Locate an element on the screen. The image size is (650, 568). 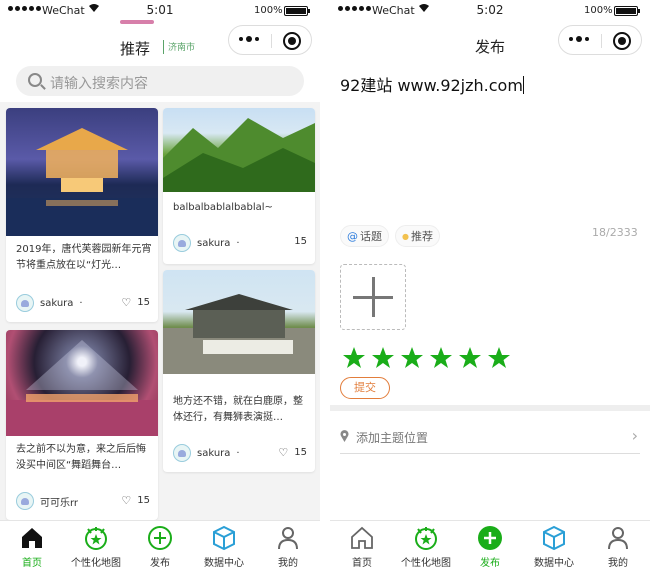
post-author: 可可乐rr is located at coordinates (47, 501).